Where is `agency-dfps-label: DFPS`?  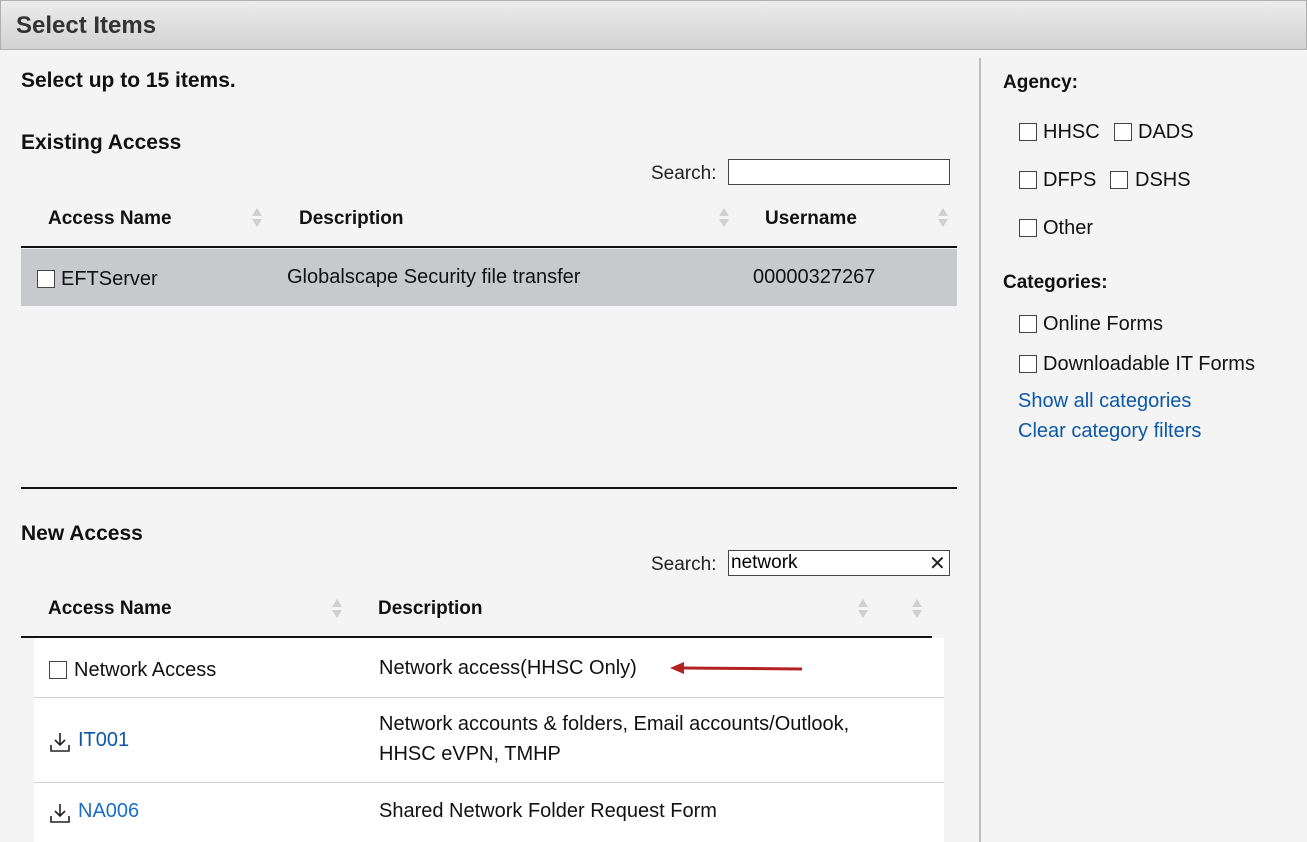
agency-dfps-label: DFPS is located at coordinates (1069, 180).